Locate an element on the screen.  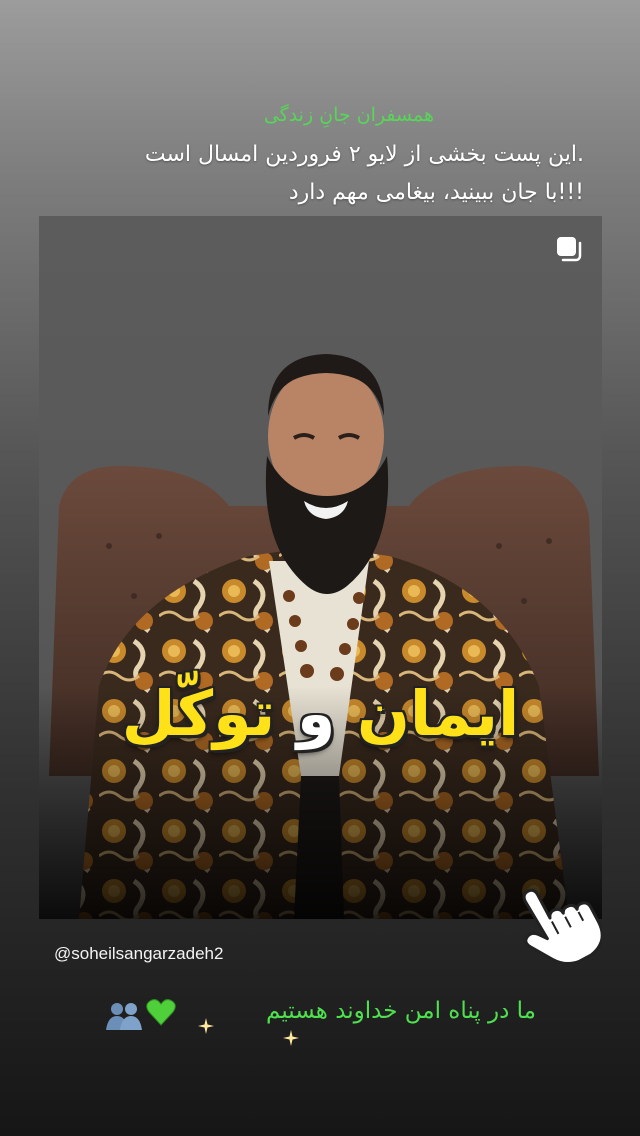
green-heart-icon is located at coordinates (161, 1012).